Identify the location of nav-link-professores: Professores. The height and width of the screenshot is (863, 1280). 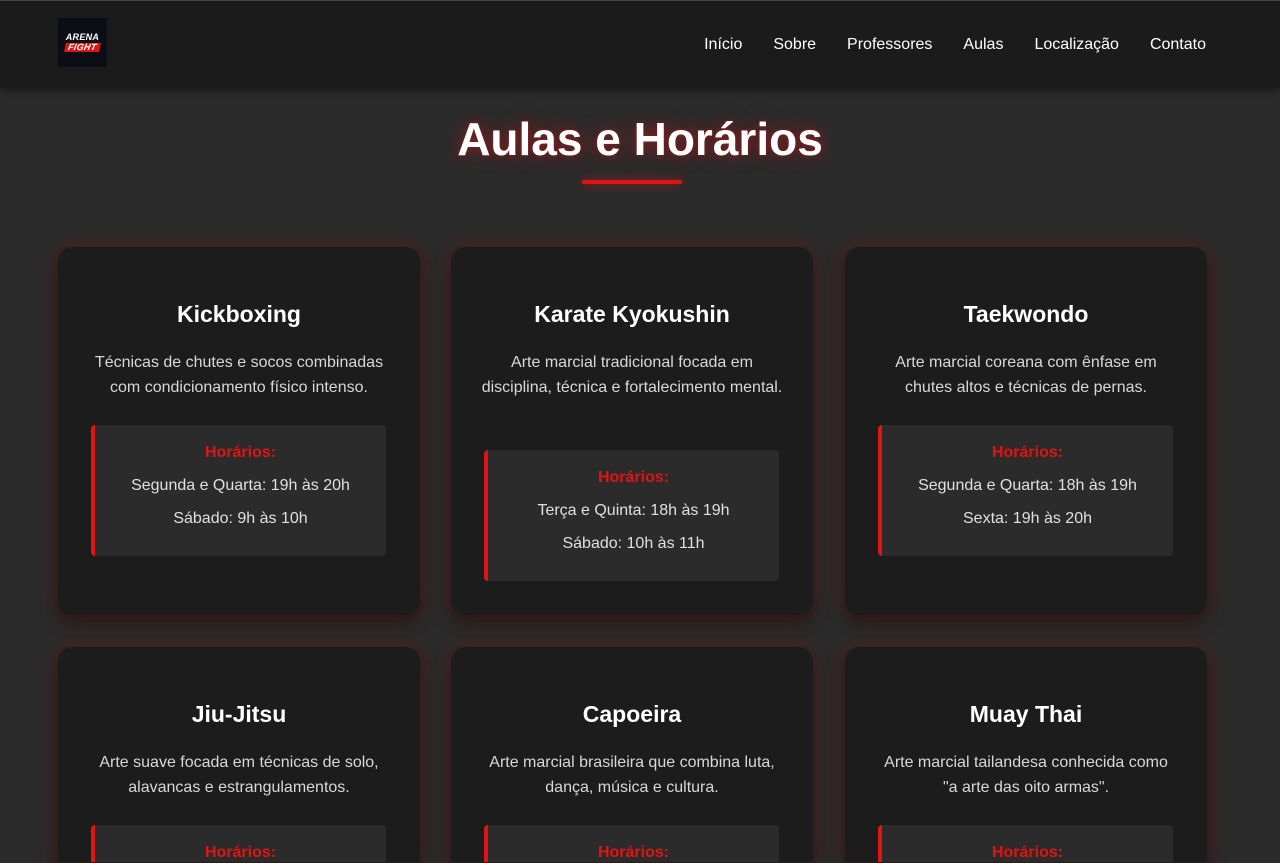
(889, 45).